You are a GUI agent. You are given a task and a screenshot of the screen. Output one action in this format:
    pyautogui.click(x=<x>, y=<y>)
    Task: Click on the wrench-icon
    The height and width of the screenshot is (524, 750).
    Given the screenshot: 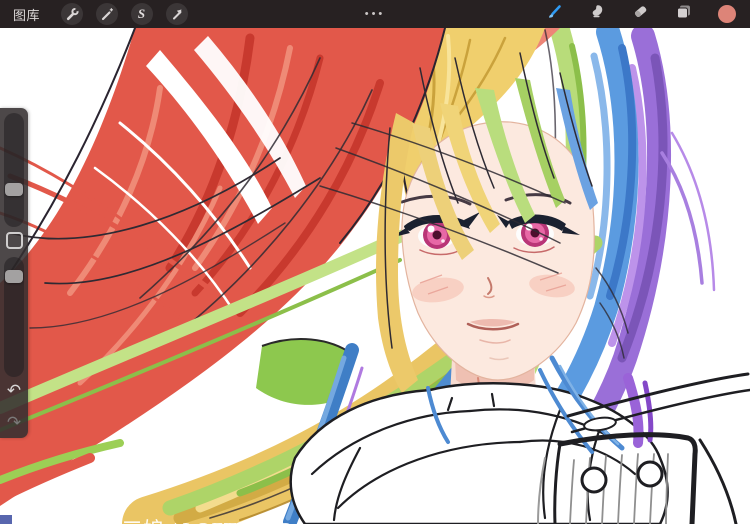 What is the action you would take?
    pyautogui.click(x=72, y=14)
    